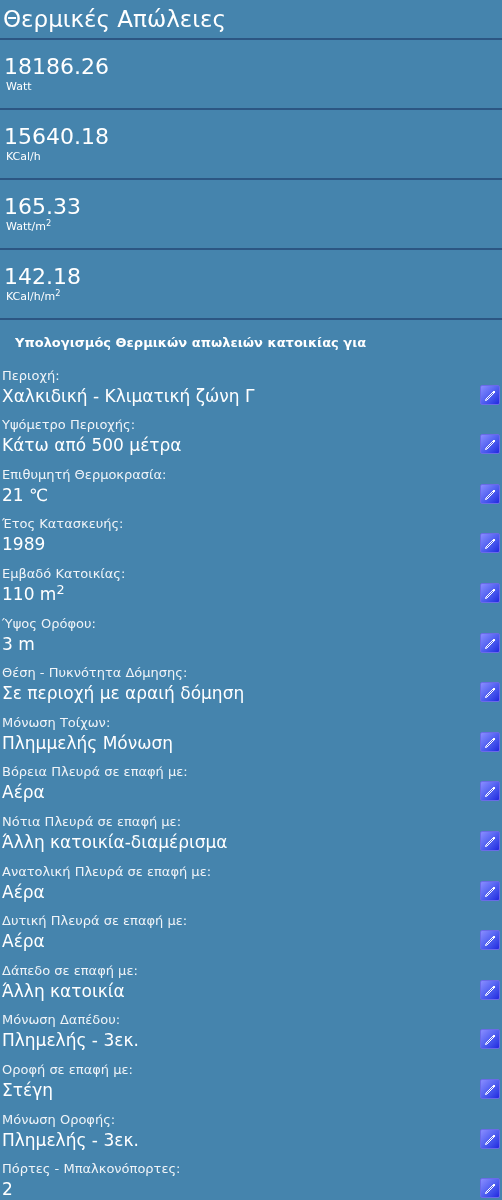  What do you see at coordinates (123, 694) in the screenshot?
I see `field-value: Σε περιοχή με αραιή δόμηση` at bounding box center [123, 694].